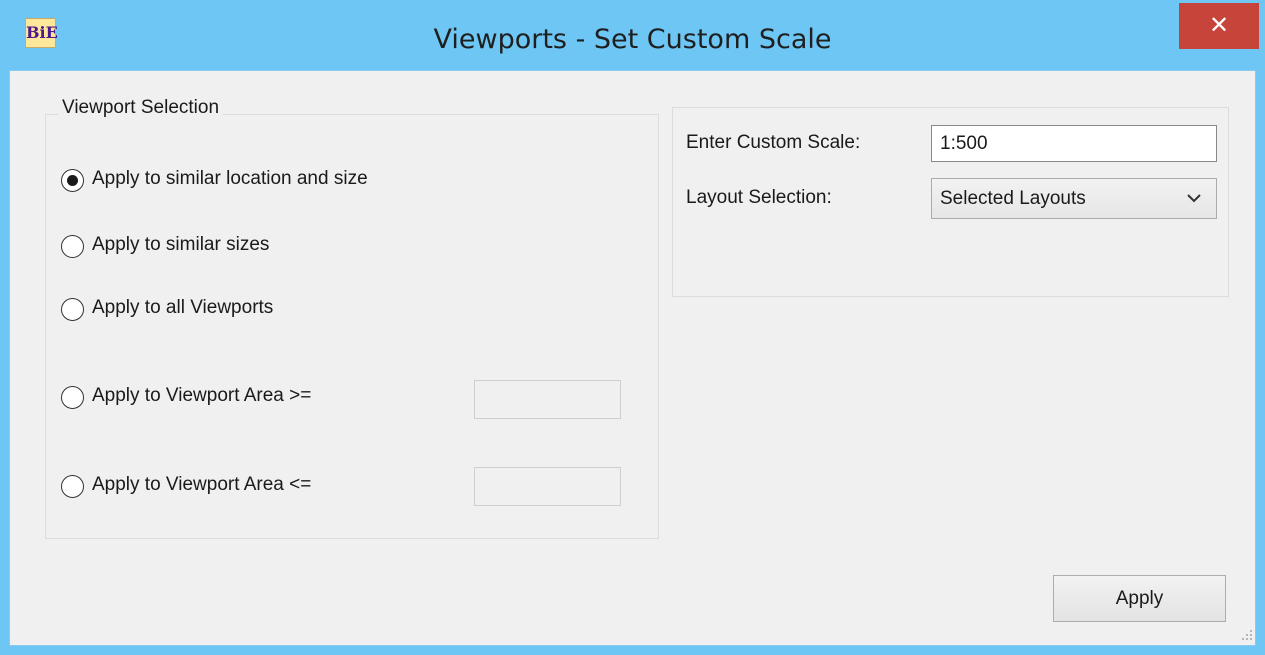 The width and height of the screenshot is (1265, 655). What do you see at coordinates (1219, 26) in the screenshot?
I see `close-button: ✕` at bounding box center [1219, 26].